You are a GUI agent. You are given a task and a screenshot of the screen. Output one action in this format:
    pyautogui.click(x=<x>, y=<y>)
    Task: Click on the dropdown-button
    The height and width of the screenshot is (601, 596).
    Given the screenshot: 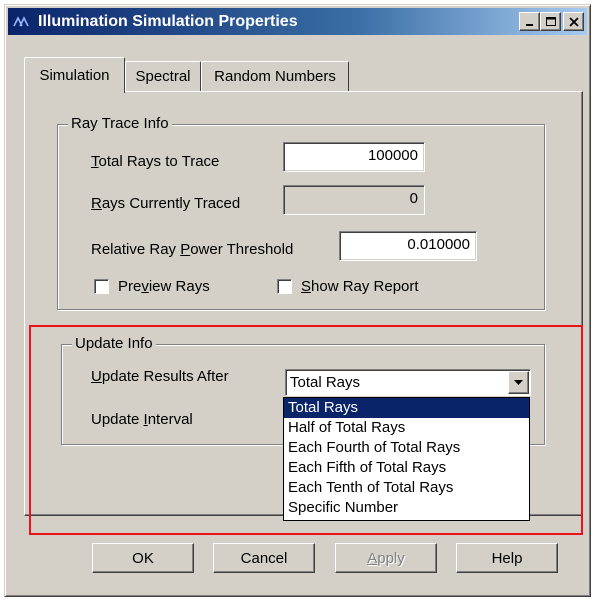 What is the action you would take?
    pyautogui.click(x=518, y=382)
    